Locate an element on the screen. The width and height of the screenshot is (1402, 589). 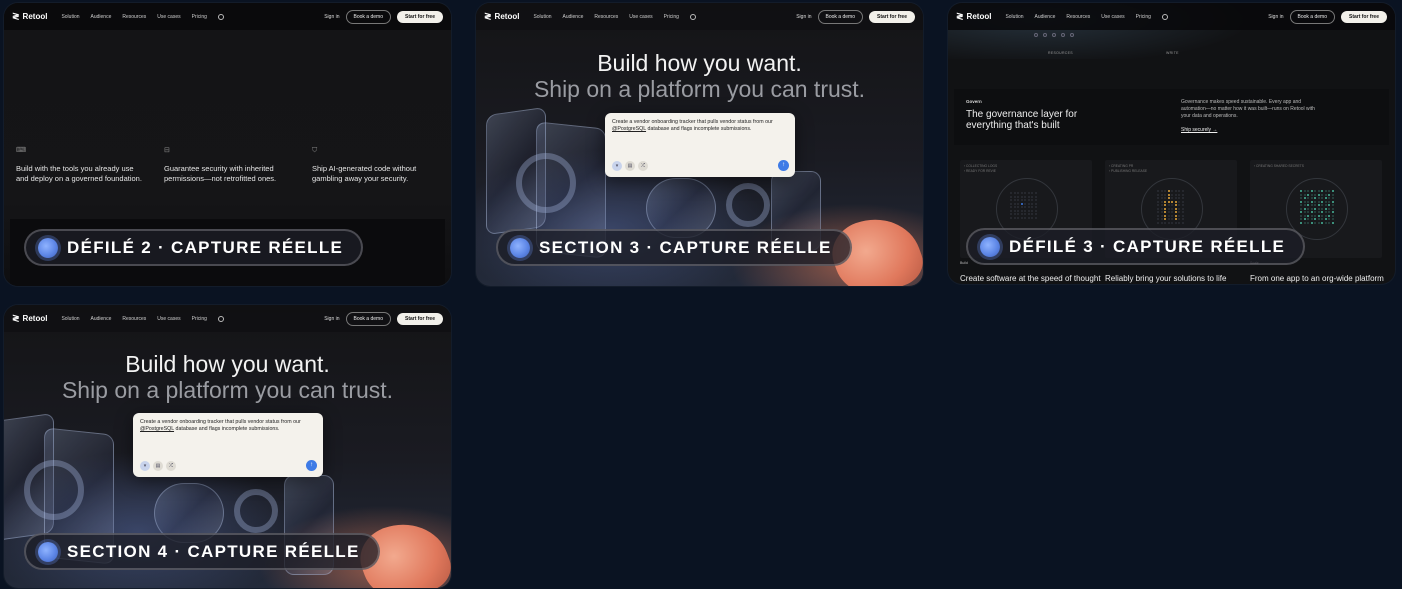
write-label: WRITE is located at coordinates (1172, 53).